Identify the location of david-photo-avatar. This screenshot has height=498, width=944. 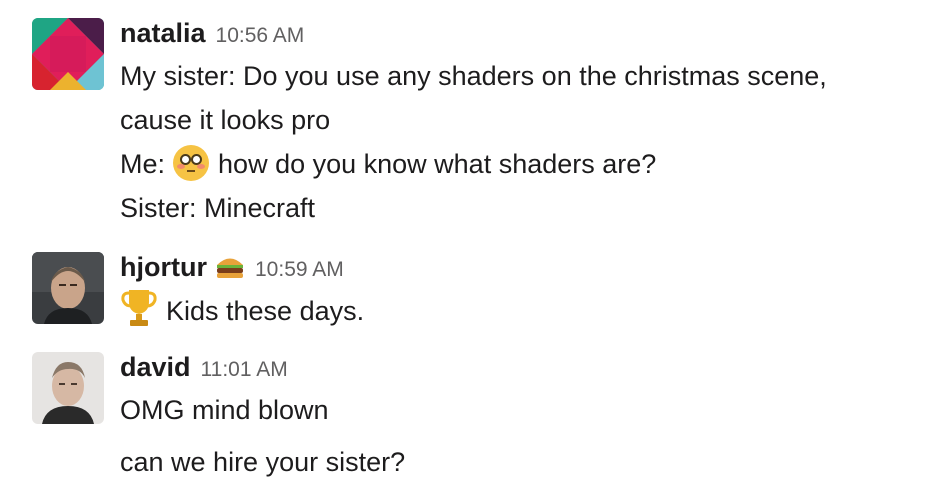
(68, 388).